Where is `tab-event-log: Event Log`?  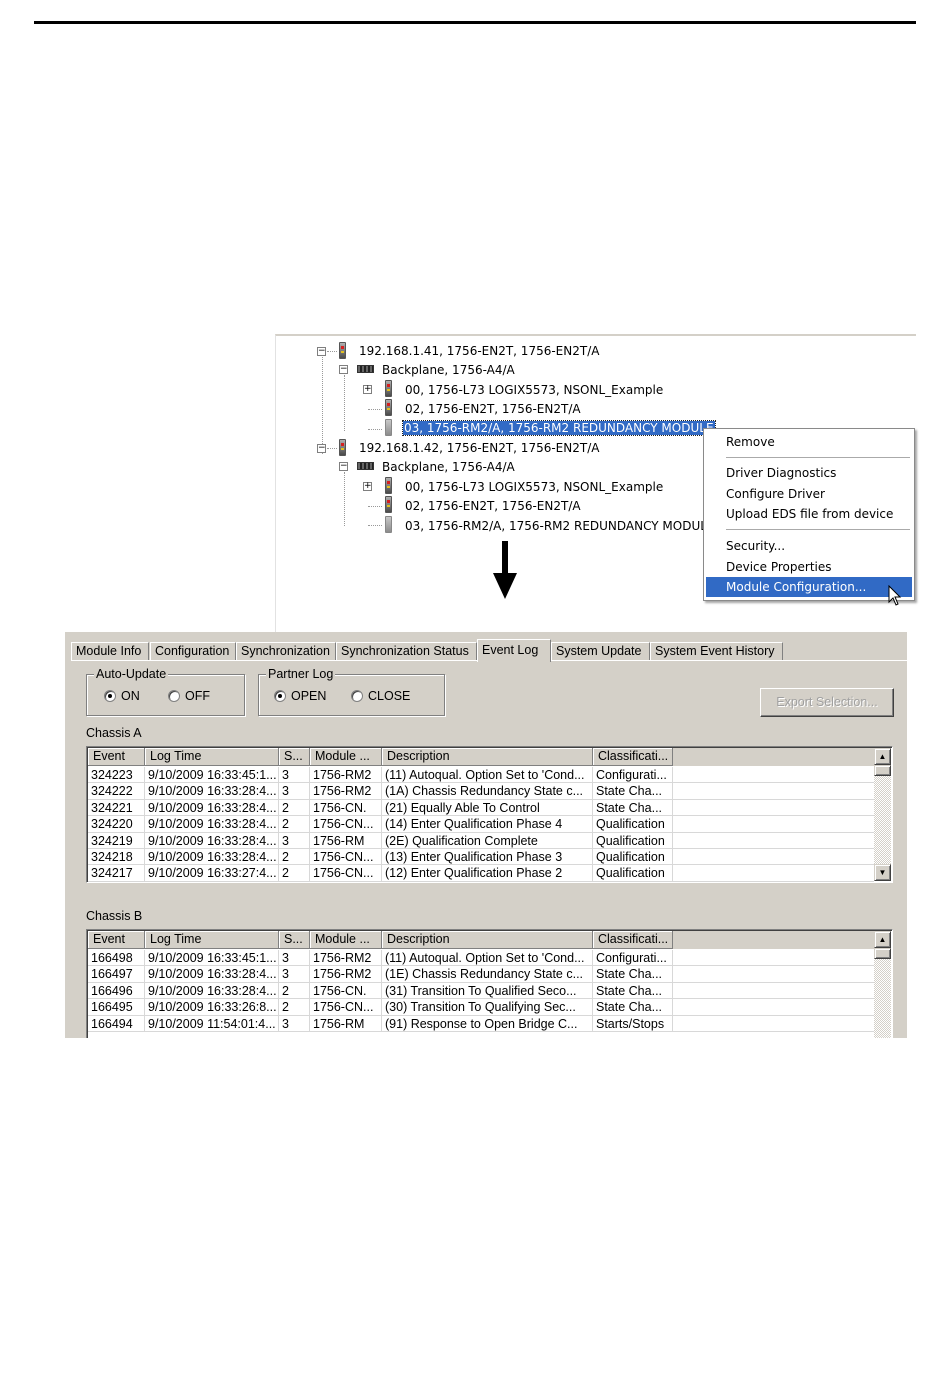 tab-event-log: Event Log is located at coordinates (514, 650).